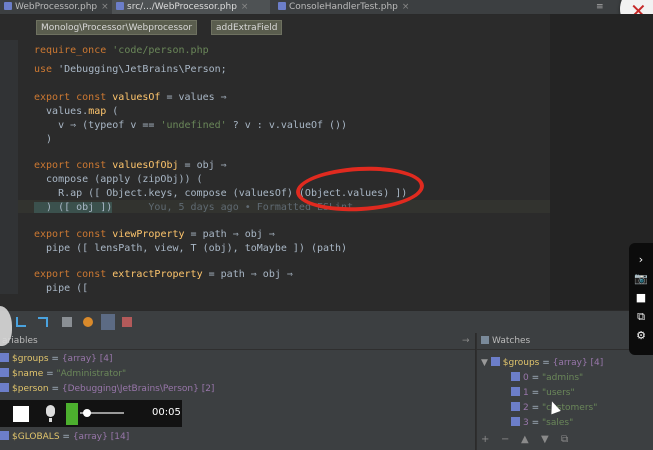 This screenshot has height=450, width=653. Describe the element at coordinates (130, 69) in the screenshot. I see `code-line-use: use 'Debugging\JetBrains\Person;` at that location.